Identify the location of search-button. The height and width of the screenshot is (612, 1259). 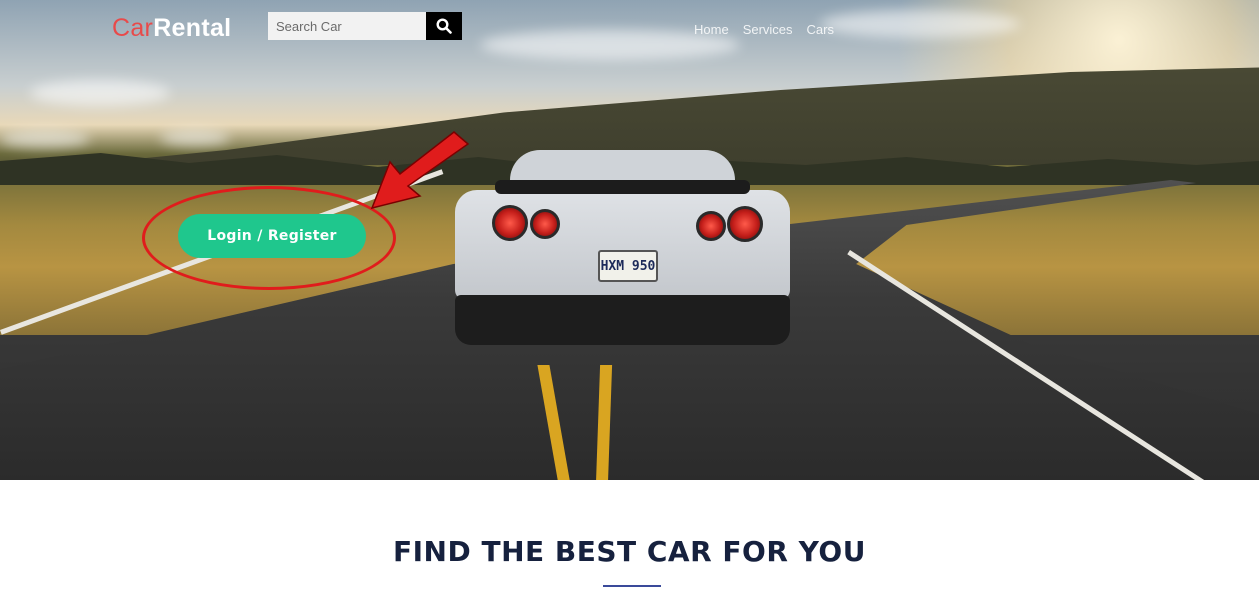
(444, 26).